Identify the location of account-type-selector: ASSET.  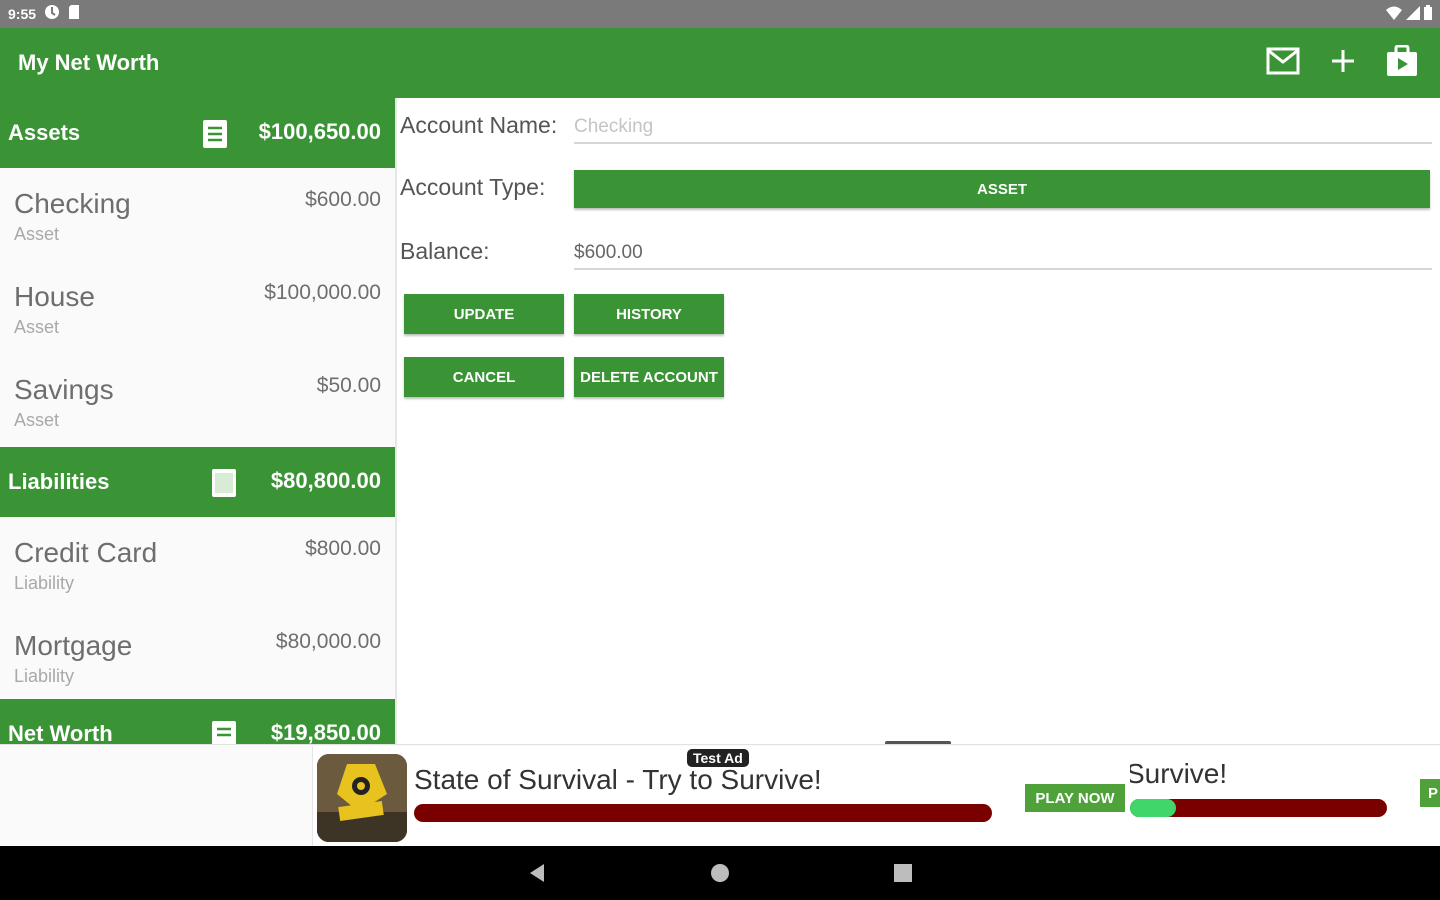
(1002, 189).